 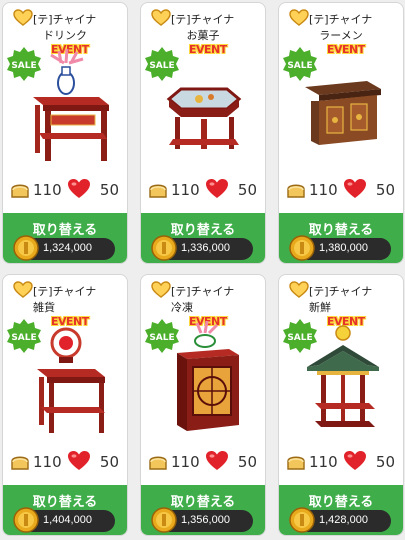 I want to click on item-subtitle: ドリンク, so click(x=65, y=35).